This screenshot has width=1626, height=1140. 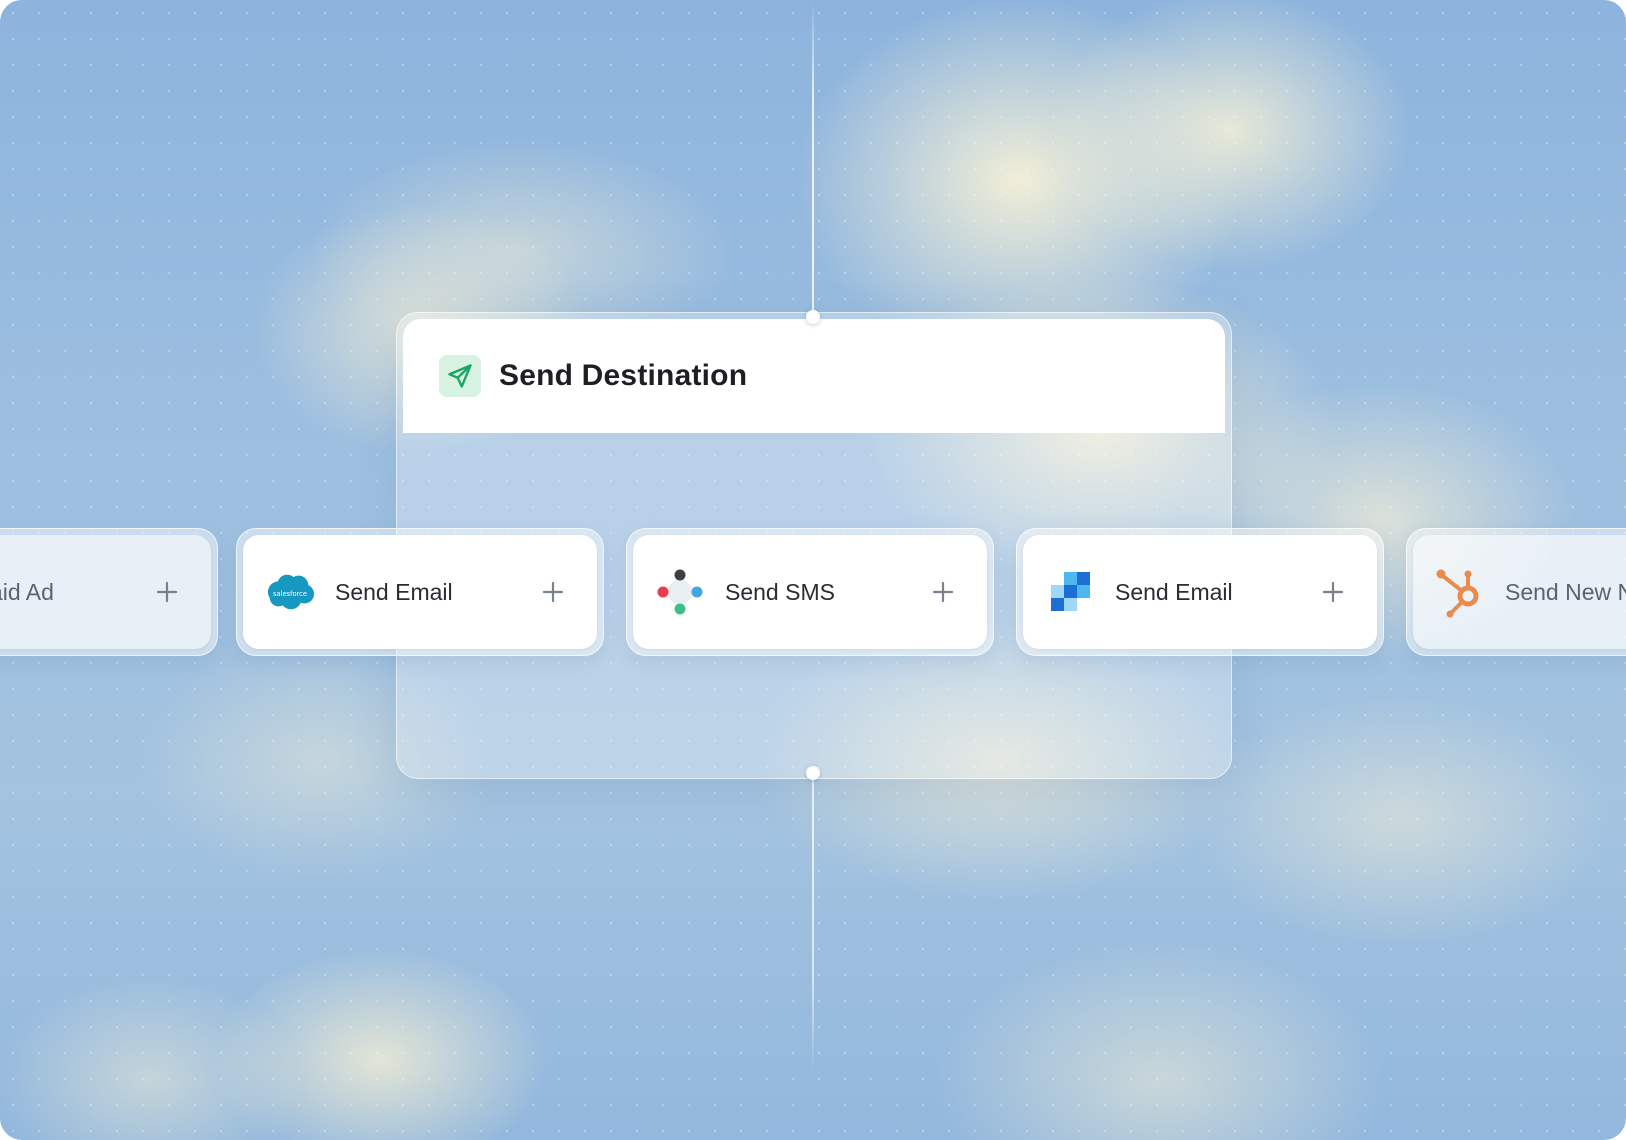 I want to click on salesforce-wordmark: salesforce, so click(x=290, y=594).